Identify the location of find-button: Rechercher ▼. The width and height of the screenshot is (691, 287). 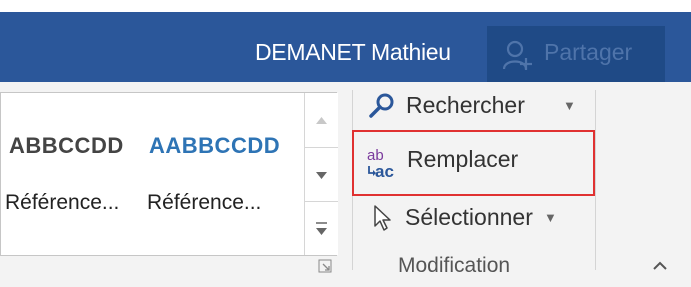
(479, 108).